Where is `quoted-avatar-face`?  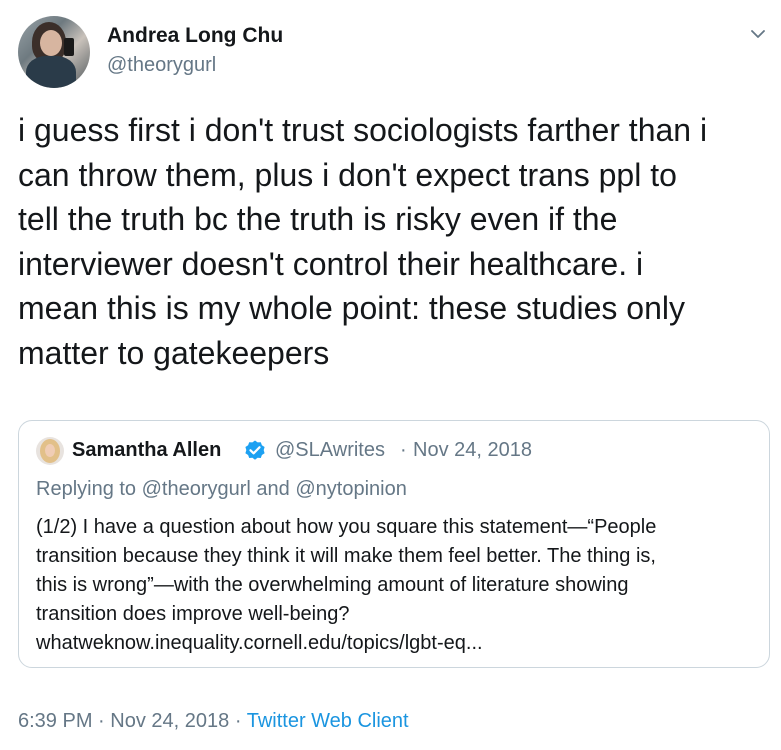
quoted-avatar-face is located at coordinates (50, 450).